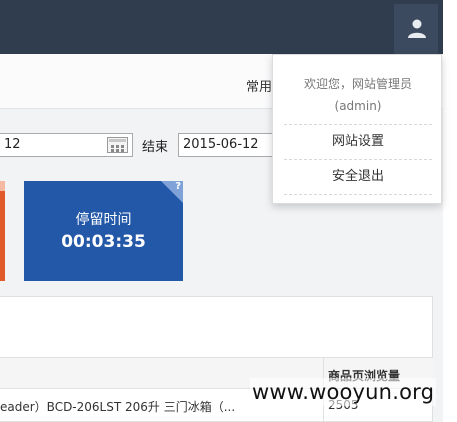  What do you see at coordinates (103, 242) in the screenshot?
I see `stay-time-value: 00:03:35` at bounding box center [103, 242].